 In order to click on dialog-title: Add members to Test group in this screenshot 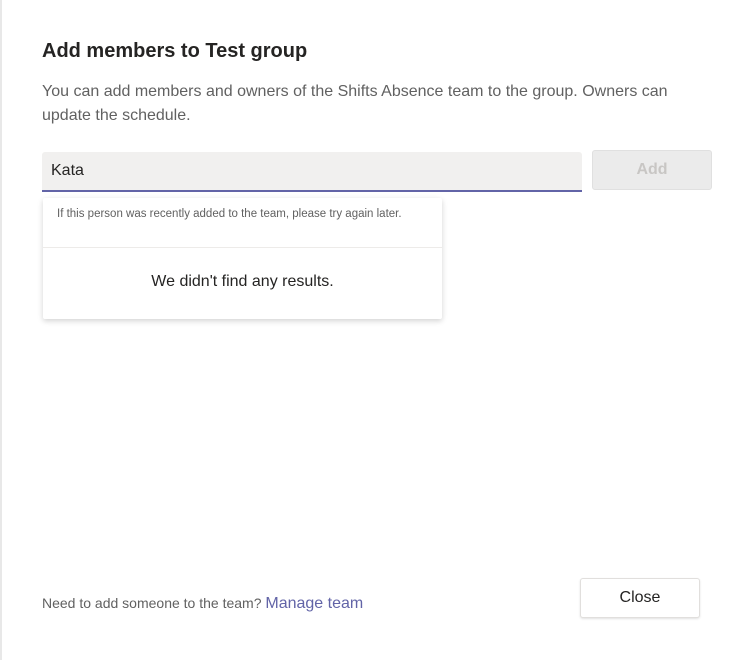, I will do `click(175, 51)`.